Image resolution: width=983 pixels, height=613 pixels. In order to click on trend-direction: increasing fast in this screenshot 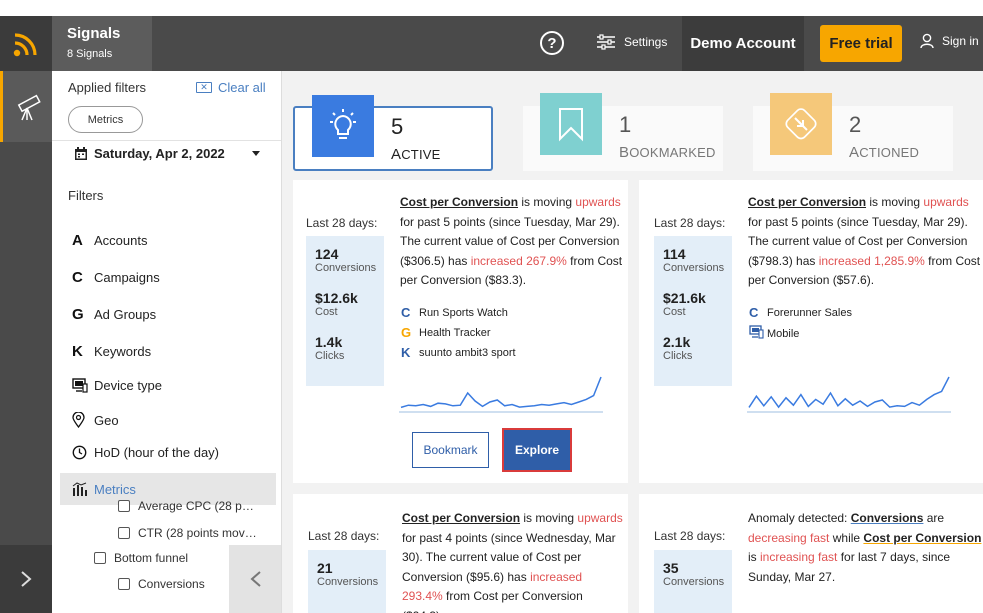, I will do `click(799, 557)`.